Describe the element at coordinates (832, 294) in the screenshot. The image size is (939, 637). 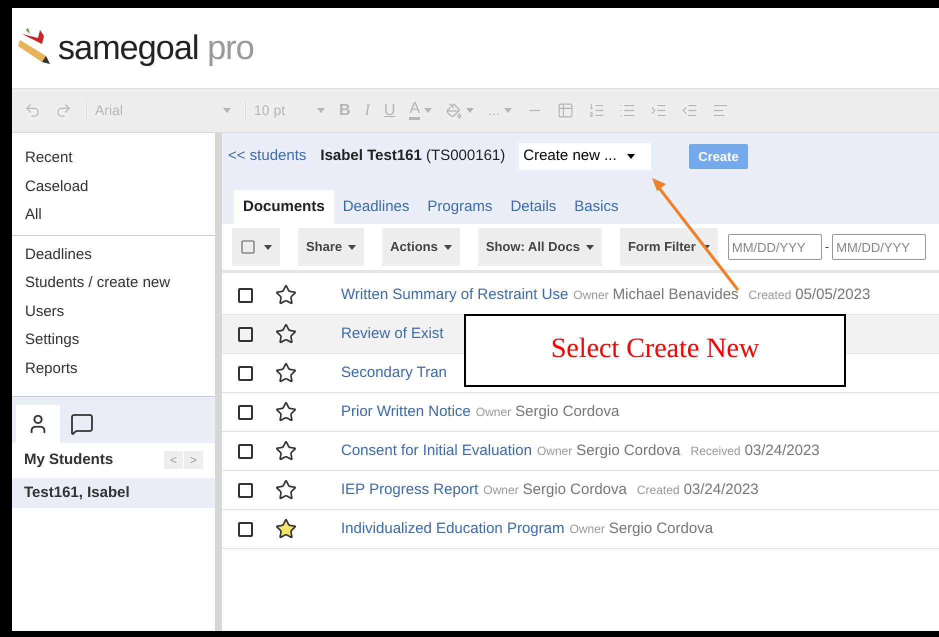
I see `document-date: 05/05/2023` at that location.